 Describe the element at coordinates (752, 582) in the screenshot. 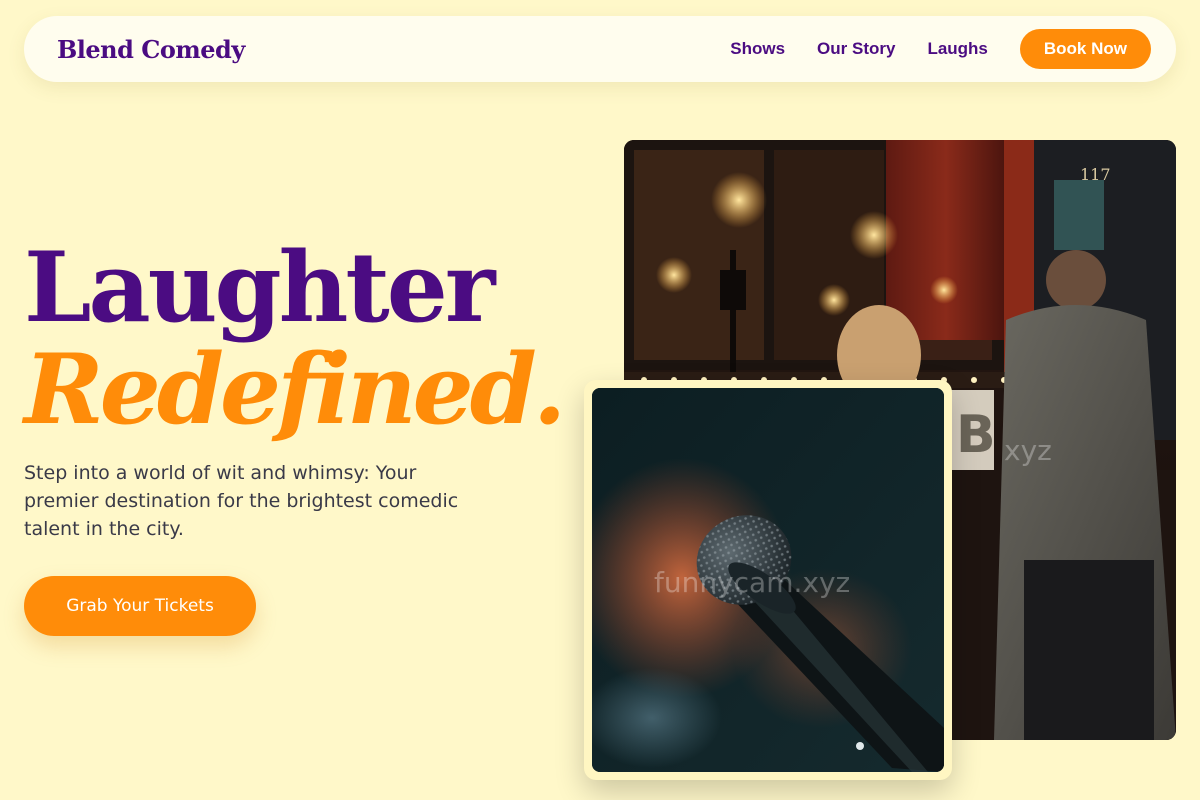

I see `mic-watermark: funnycam.xyz` at that location.